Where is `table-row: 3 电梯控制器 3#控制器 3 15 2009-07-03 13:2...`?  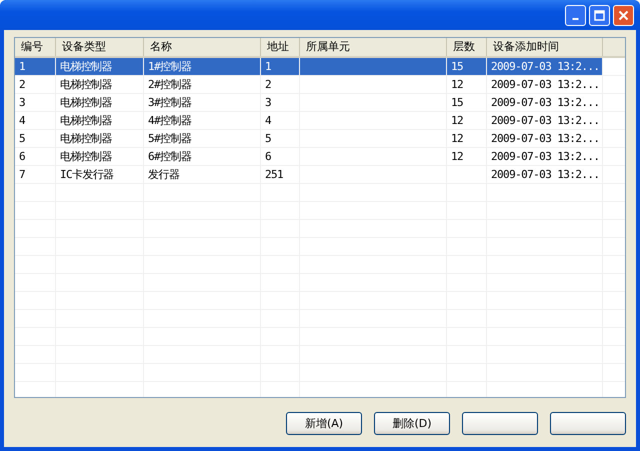
table-row: 3 电梯控制器 3#控制器 3 15 2009-07-03 13:2... is located at coordinates (320, 103).